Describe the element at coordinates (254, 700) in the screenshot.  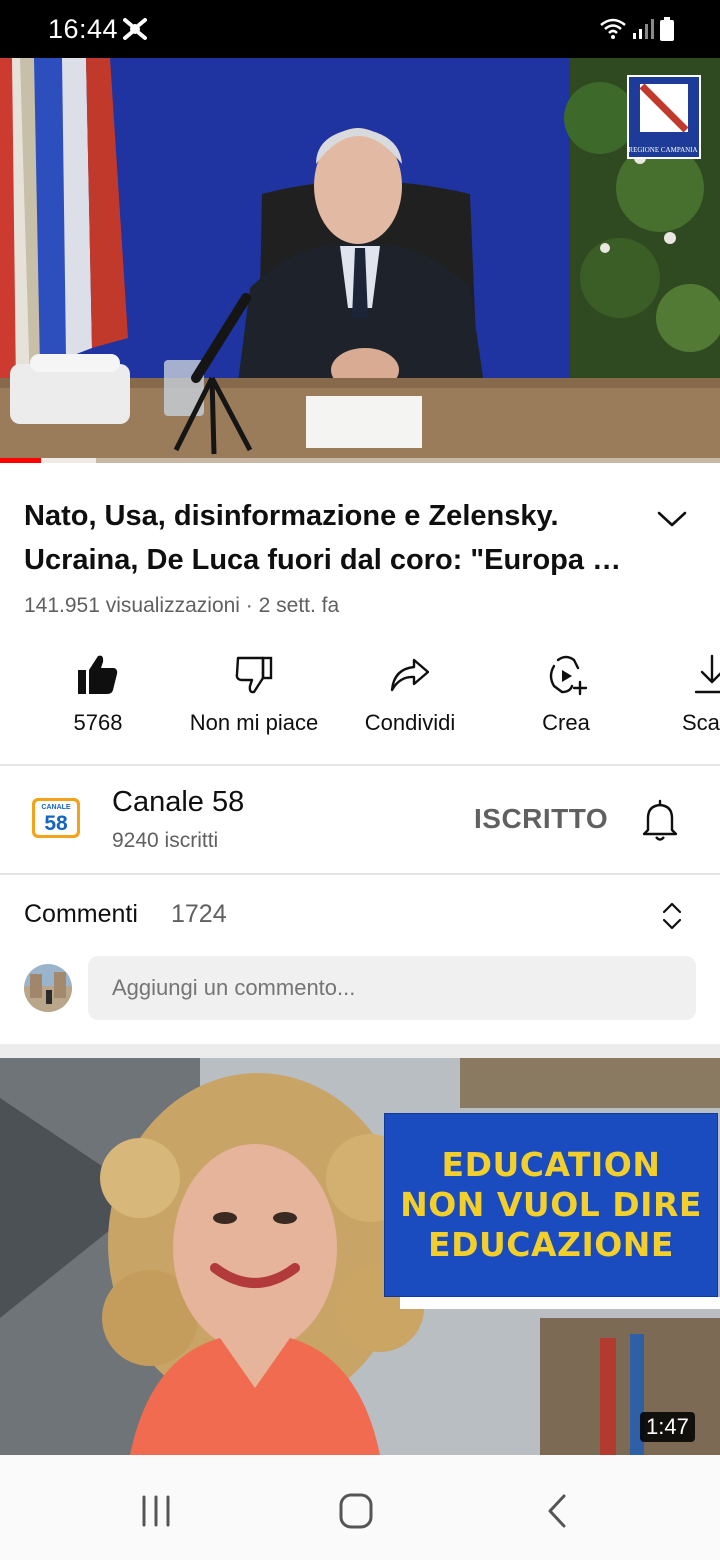
I see `dislike-button: Non mi piace` at that location.